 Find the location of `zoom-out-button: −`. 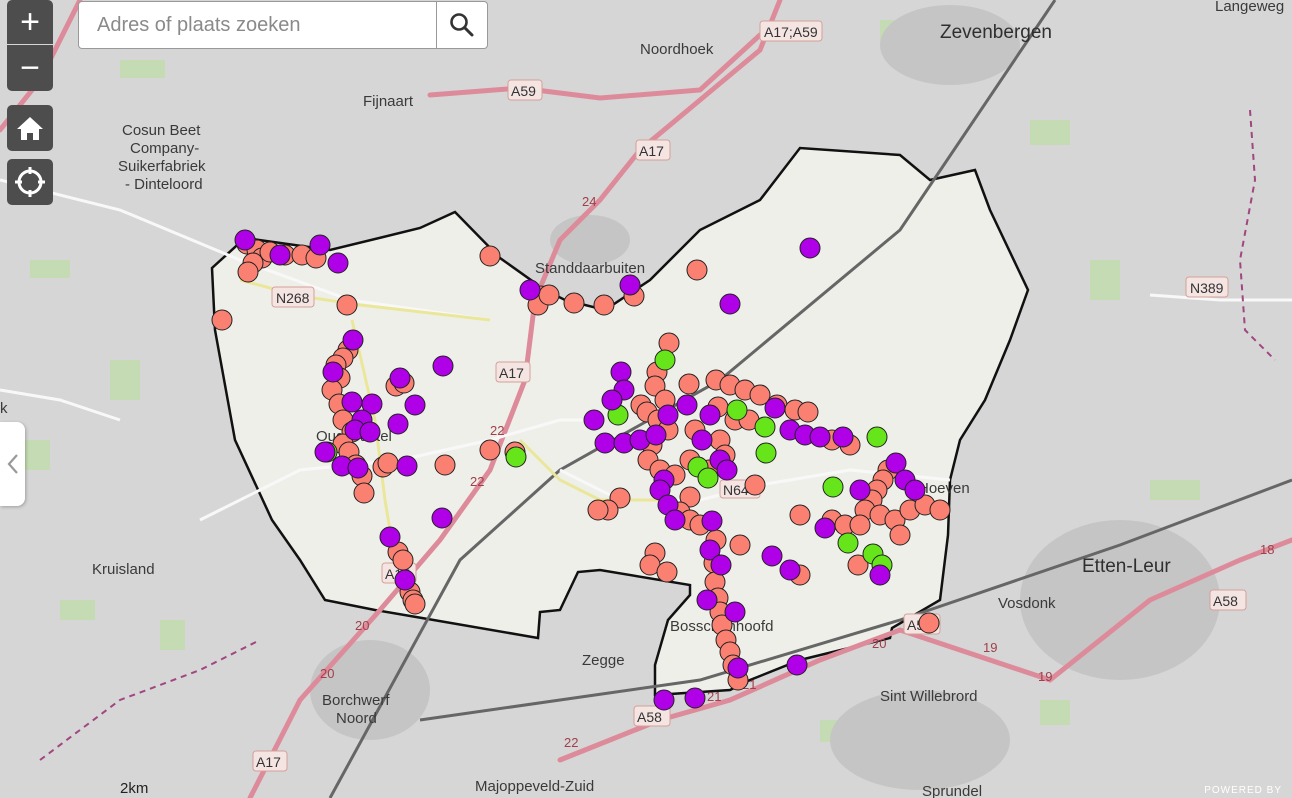

zoom-out-button: − is located at coordinates (30, 68).